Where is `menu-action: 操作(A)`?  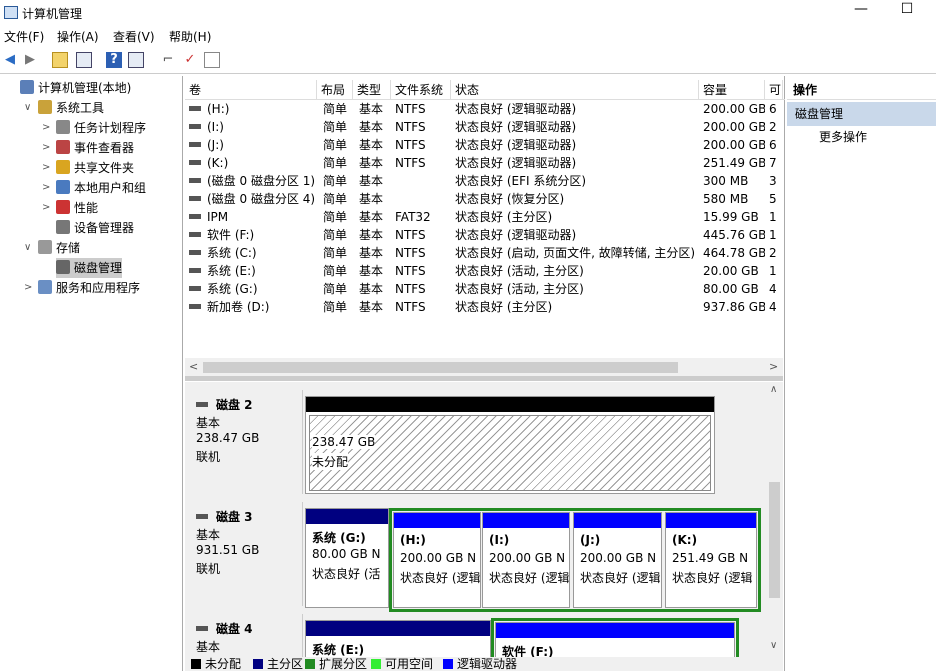
menu-action: 操作(A) is located at coordinates (78, 36).